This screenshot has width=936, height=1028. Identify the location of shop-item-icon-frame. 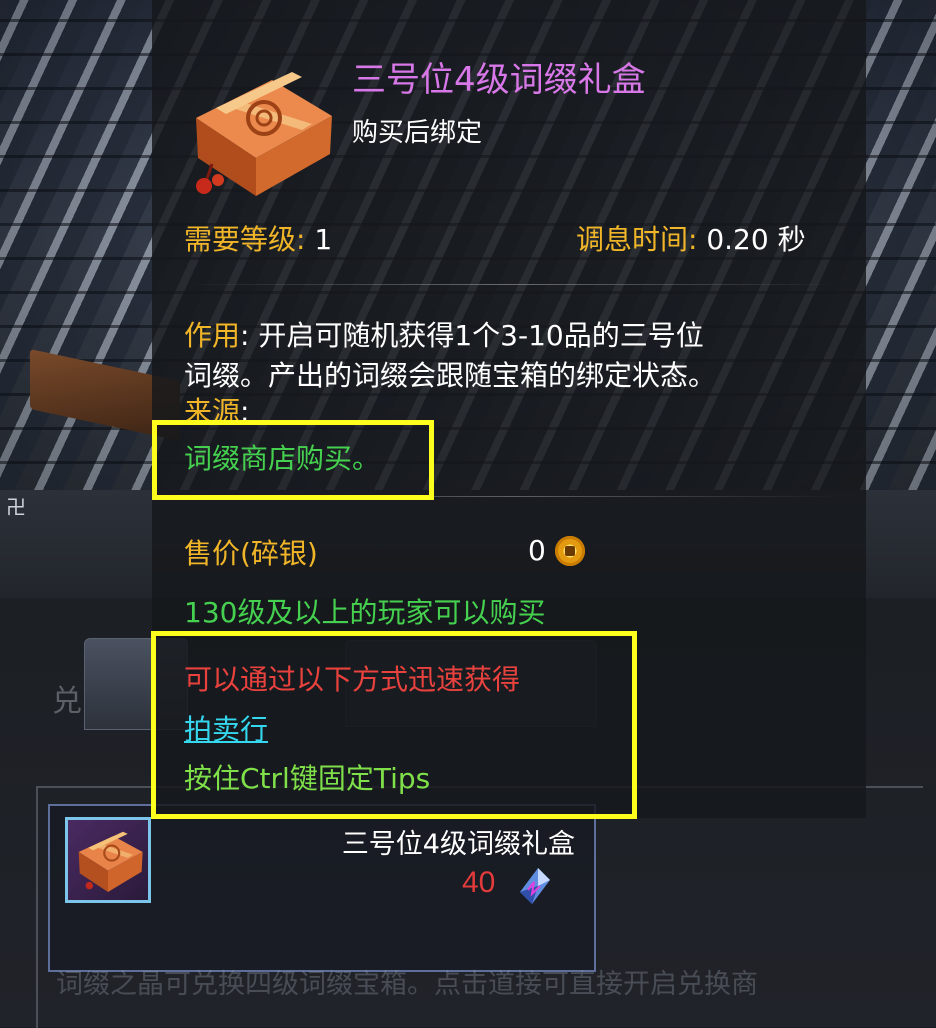
(108, 860).